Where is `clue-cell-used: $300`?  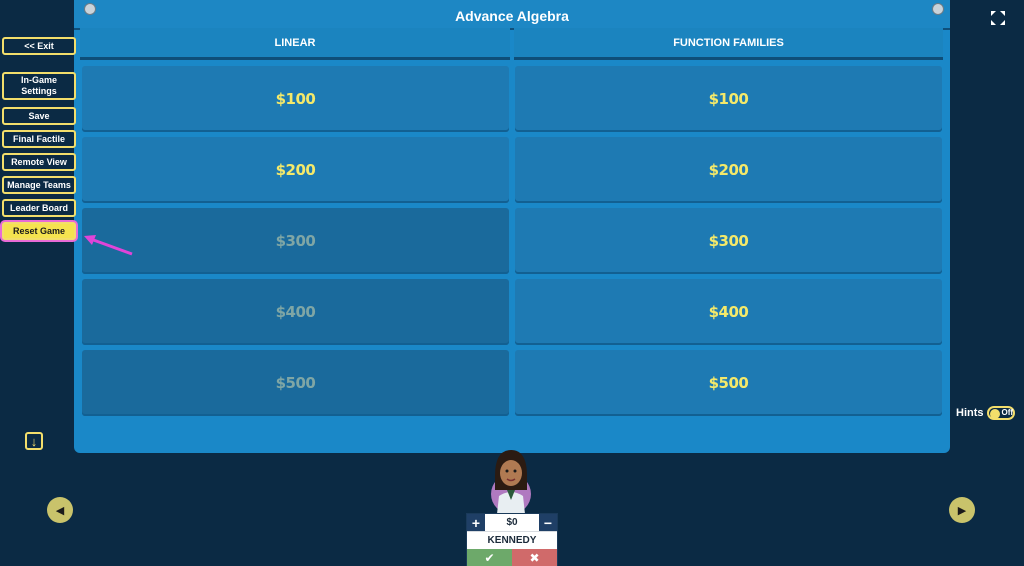
clue-cell-used: $300 is located at coordinates (295, 241).